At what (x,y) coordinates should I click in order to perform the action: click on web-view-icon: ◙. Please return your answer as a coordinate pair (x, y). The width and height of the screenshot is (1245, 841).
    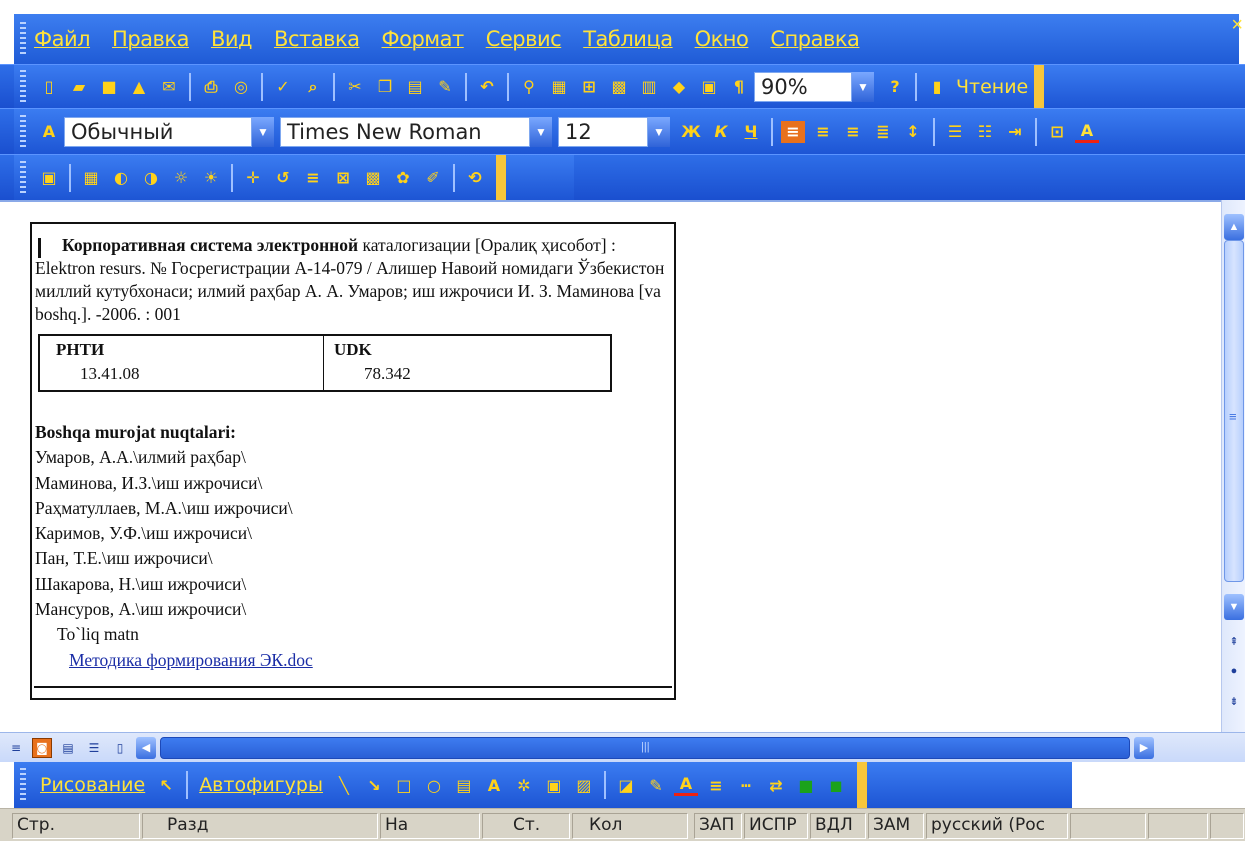
    Looking at the image, I should click on (42, 747).